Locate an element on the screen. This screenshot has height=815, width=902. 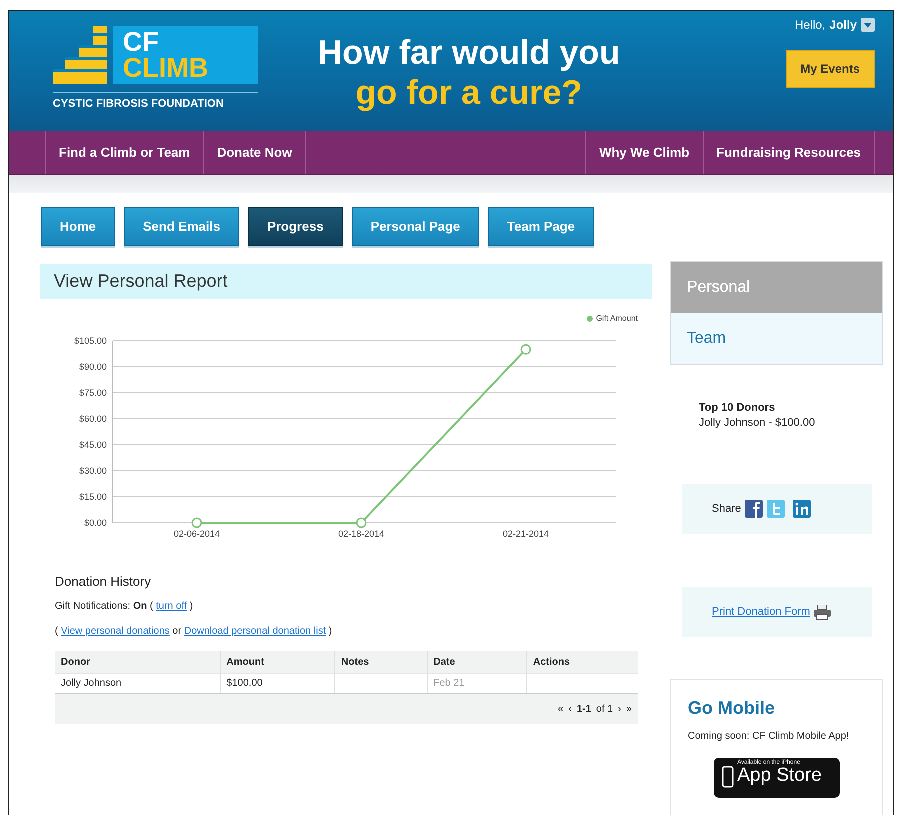
headline-subtitle: go for a cure? is located at coordinates (469, 93).